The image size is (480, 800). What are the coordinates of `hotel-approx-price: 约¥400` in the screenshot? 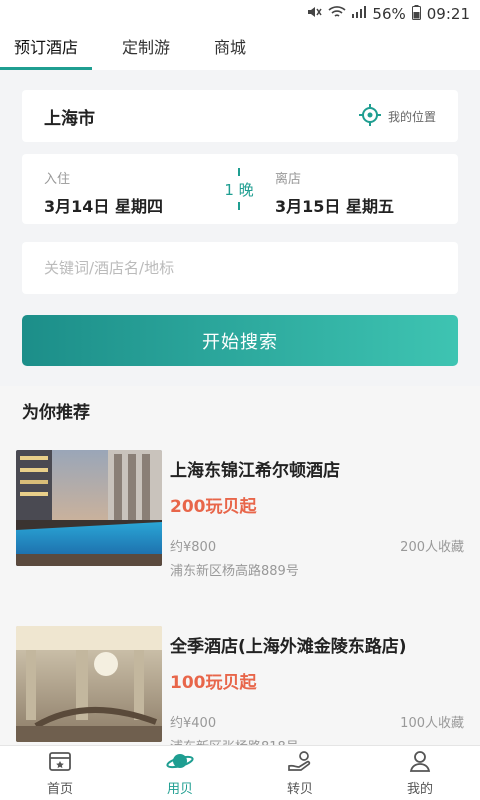 It's located at (193, 723).